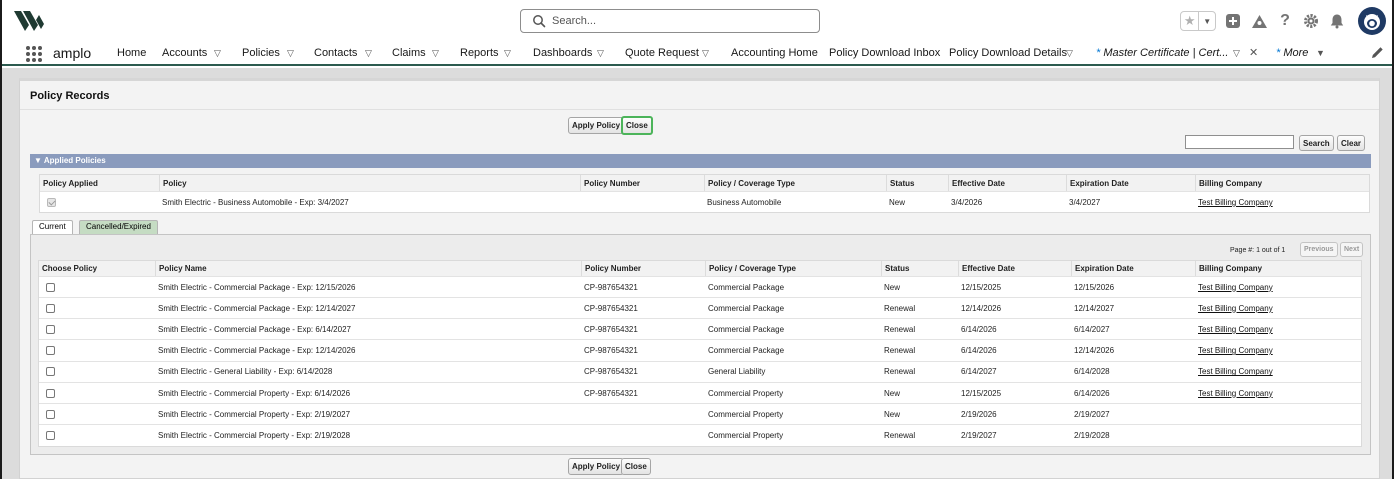 The width and height of the screenshot is (1394, 479). What do you see at coordinates (1283, 183) in the screenshot?
I see `column-header: Billing Company` at bounding box center [1283, 183].